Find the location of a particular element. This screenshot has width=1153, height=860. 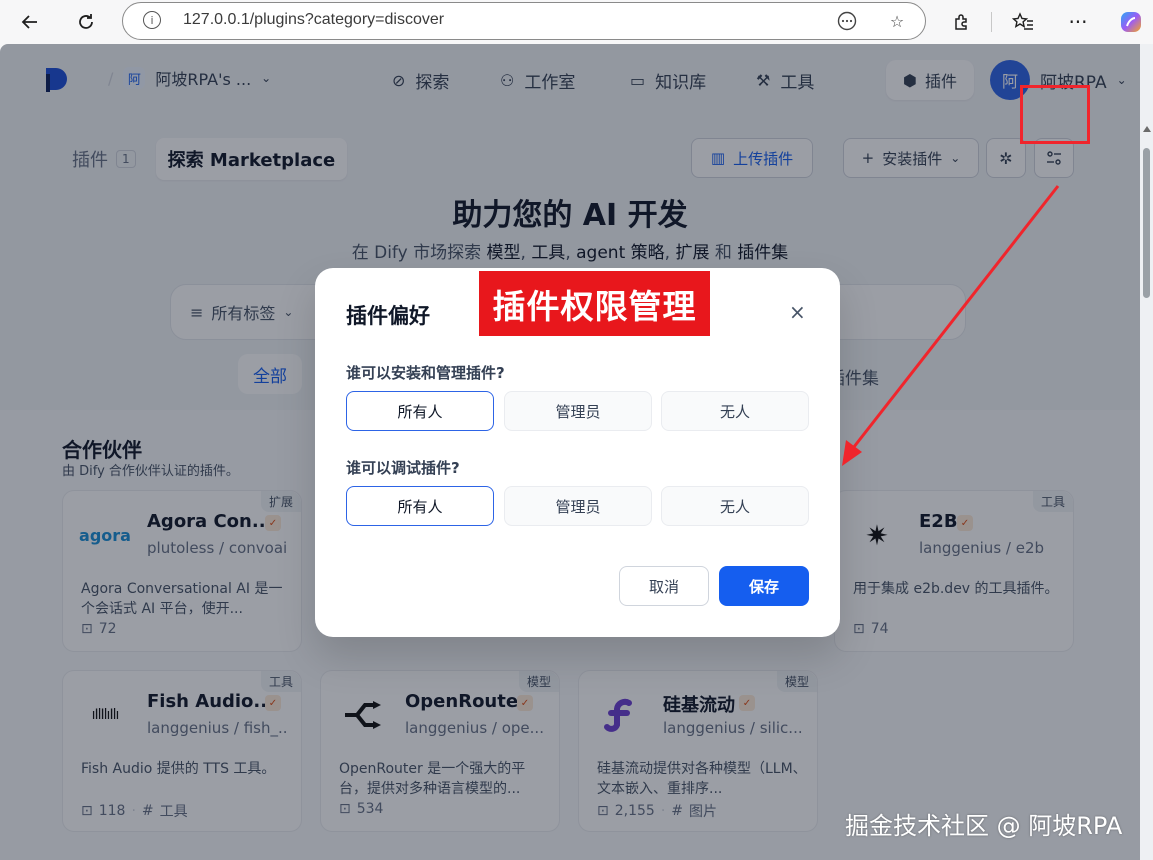

install-permission-question: 谁可以安装和管理插件? is located at coordinates (425, 373).